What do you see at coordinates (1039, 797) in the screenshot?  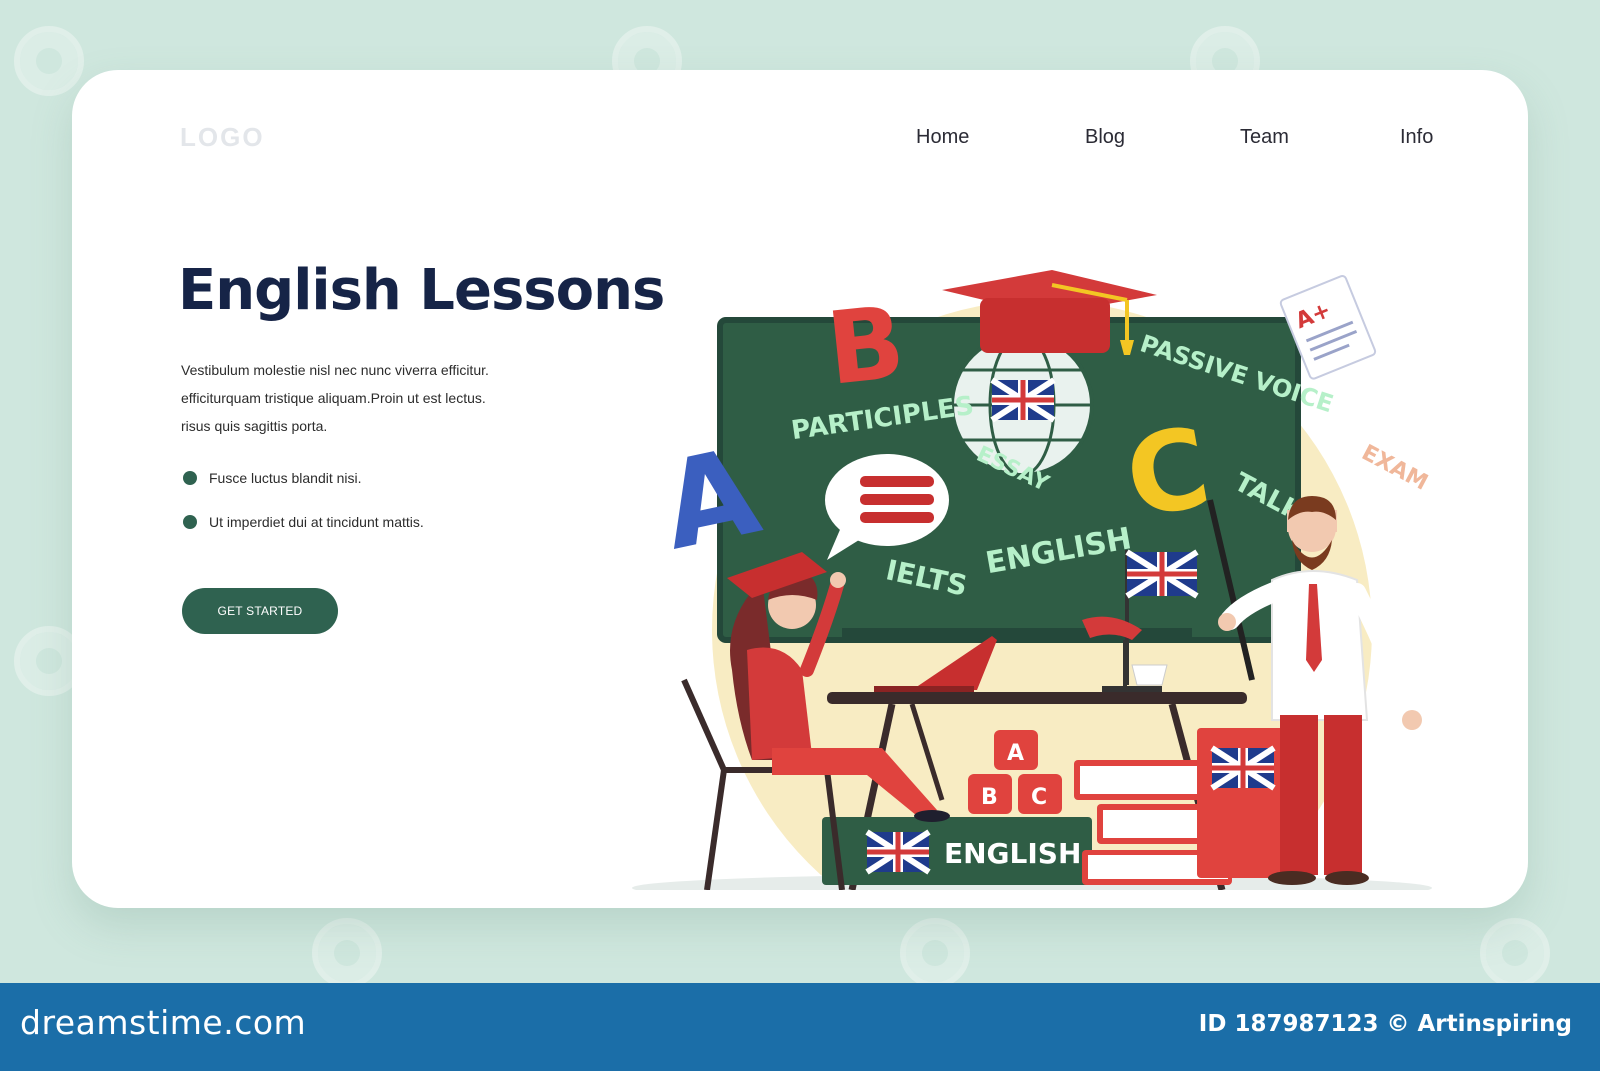 I see `block-letter: C` at bounding box center [1039, 797].